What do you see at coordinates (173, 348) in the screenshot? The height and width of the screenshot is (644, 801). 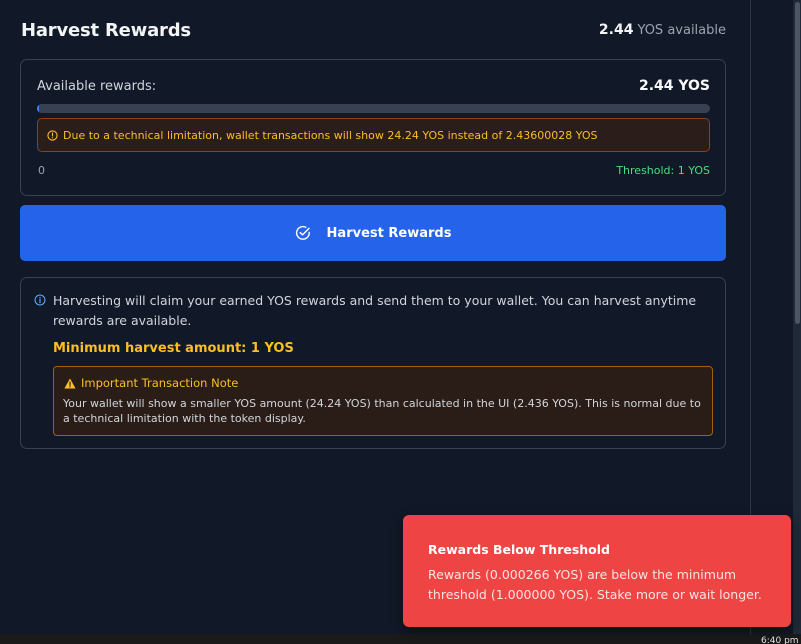 I see `minimum-harvest-amount: Minimum harvest amount: 1 YOS` at bounding box center [173, 348].